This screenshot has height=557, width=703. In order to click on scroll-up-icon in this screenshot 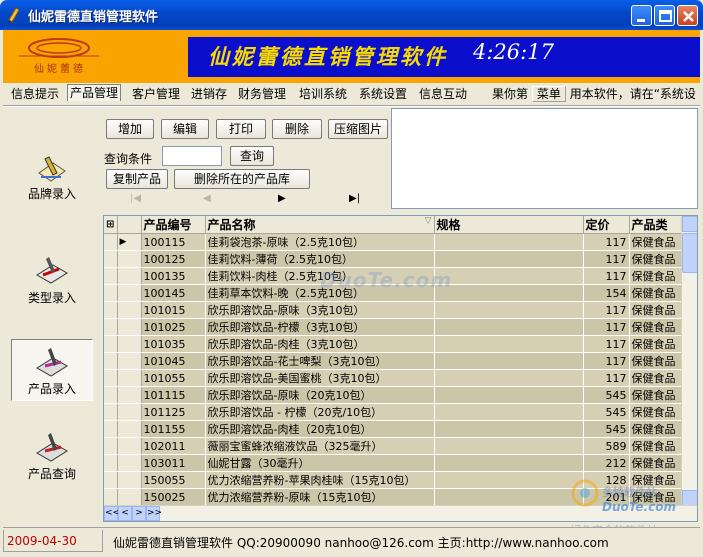, I will do `click(689, 224)`.